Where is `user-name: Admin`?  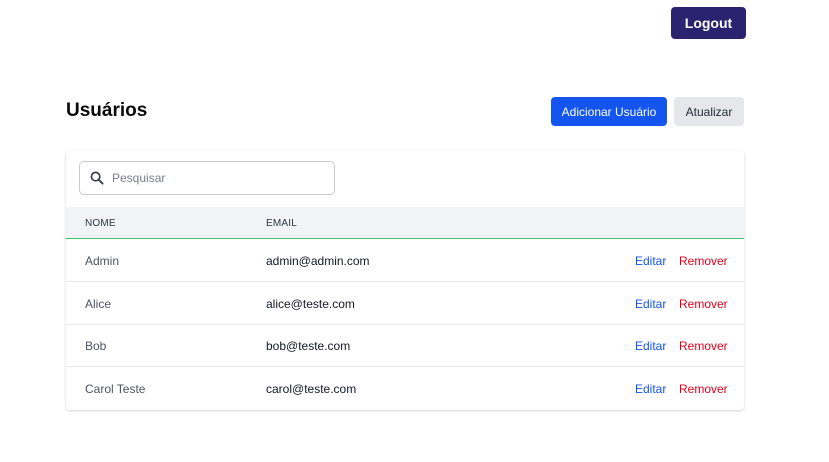
user-name: Admin is located at coordinates (102, 261).